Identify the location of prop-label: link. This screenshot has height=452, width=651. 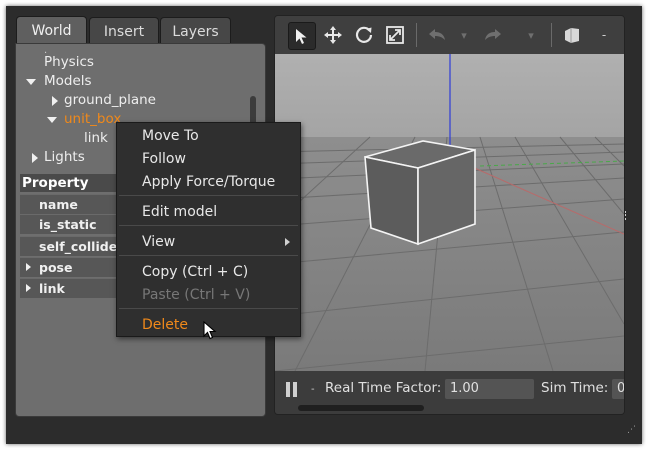
(52, 288).